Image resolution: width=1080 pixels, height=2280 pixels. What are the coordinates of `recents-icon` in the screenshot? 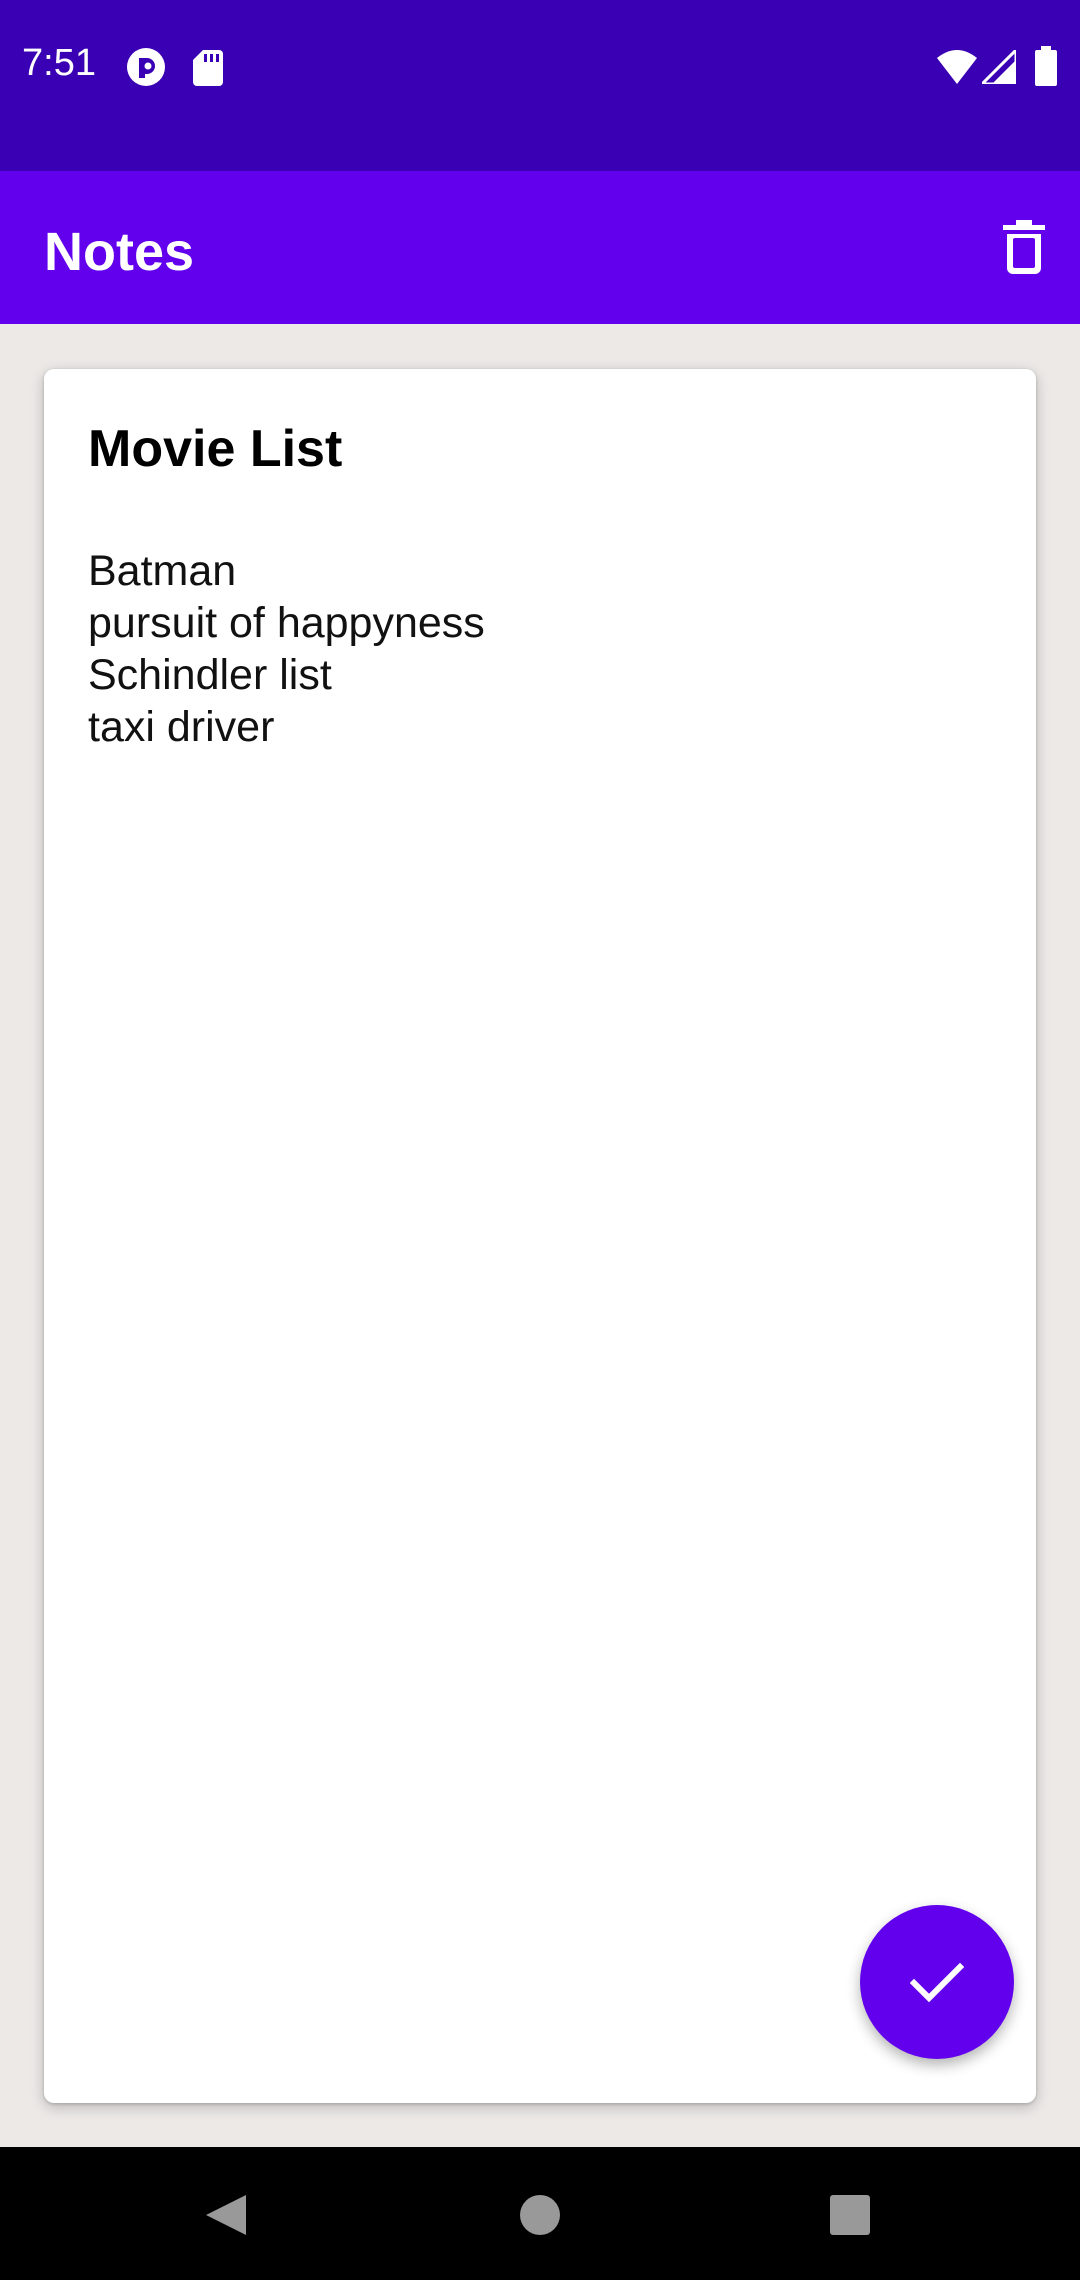 It's located at (850, 2215).